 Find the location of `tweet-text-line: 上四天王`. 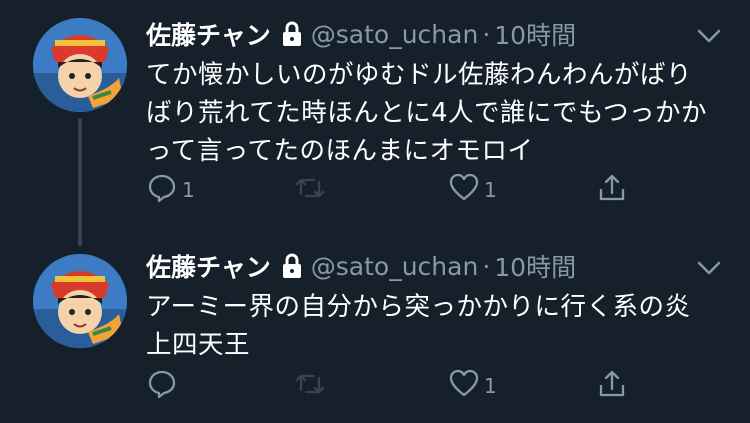

tweet-text-line: 上四天王 is located at coordinates (198, 345).